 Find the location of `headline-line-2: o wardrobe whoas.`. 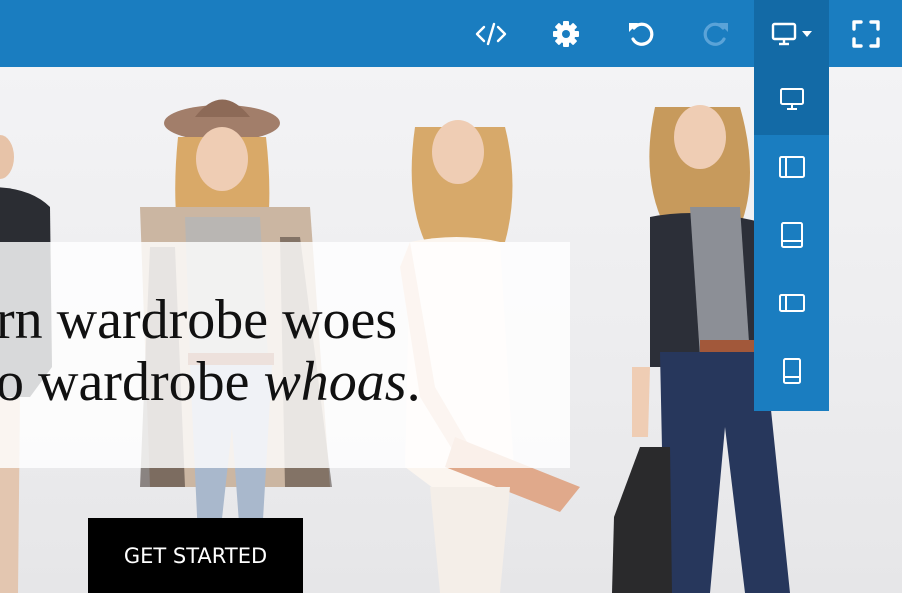

headline-line-2: o wardrobe whoas. is located at coordinates (285, 382).